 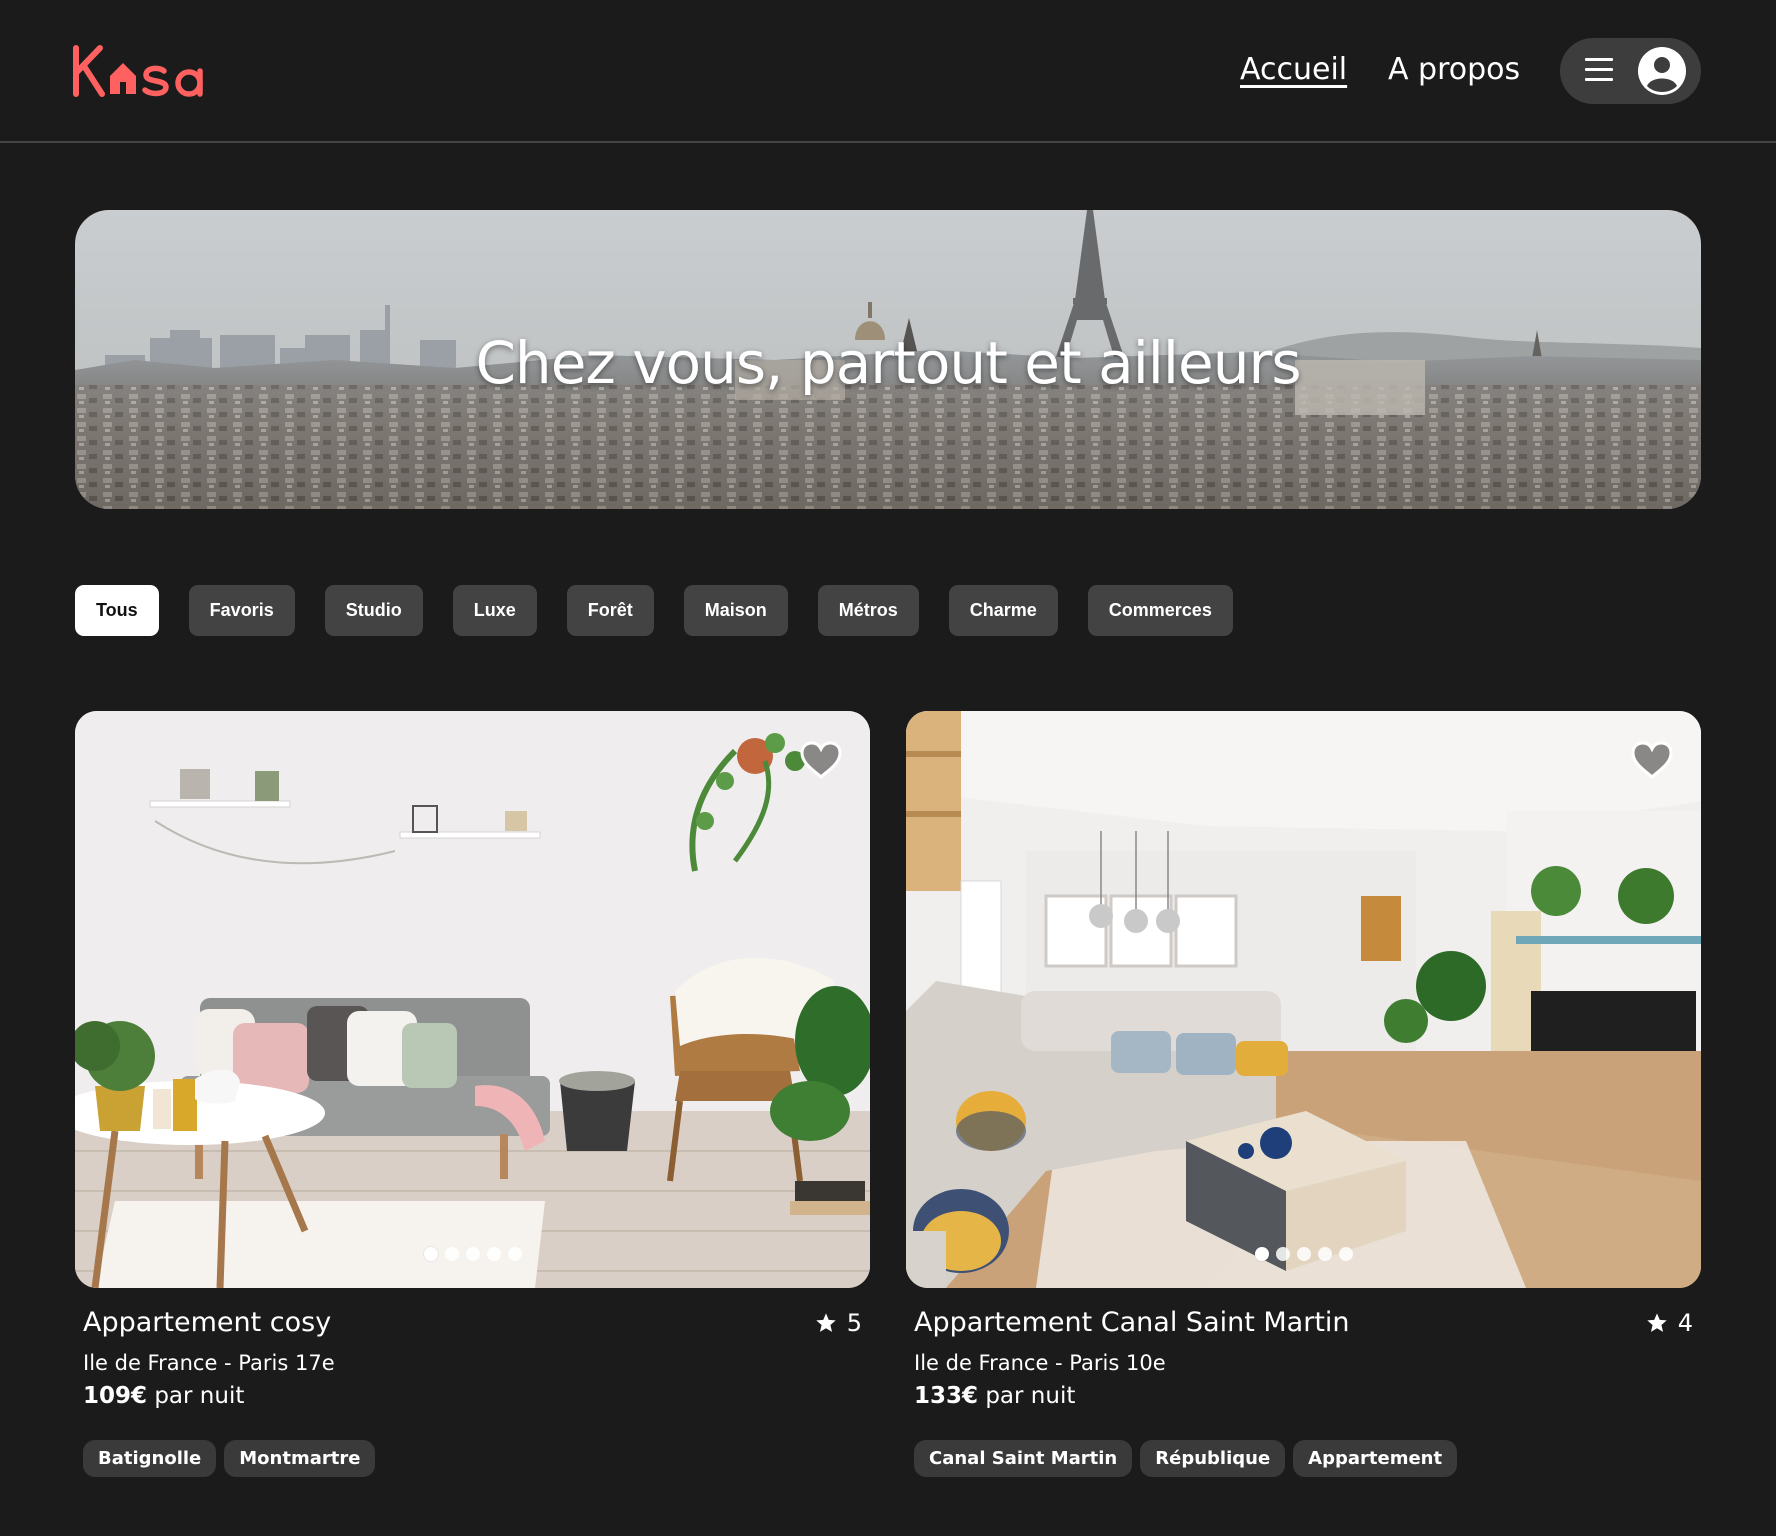 What do you see at coordinates (838, 1323) in the screenshot?
I see `listing-rating: 5` at bounding box center [838, 1323].